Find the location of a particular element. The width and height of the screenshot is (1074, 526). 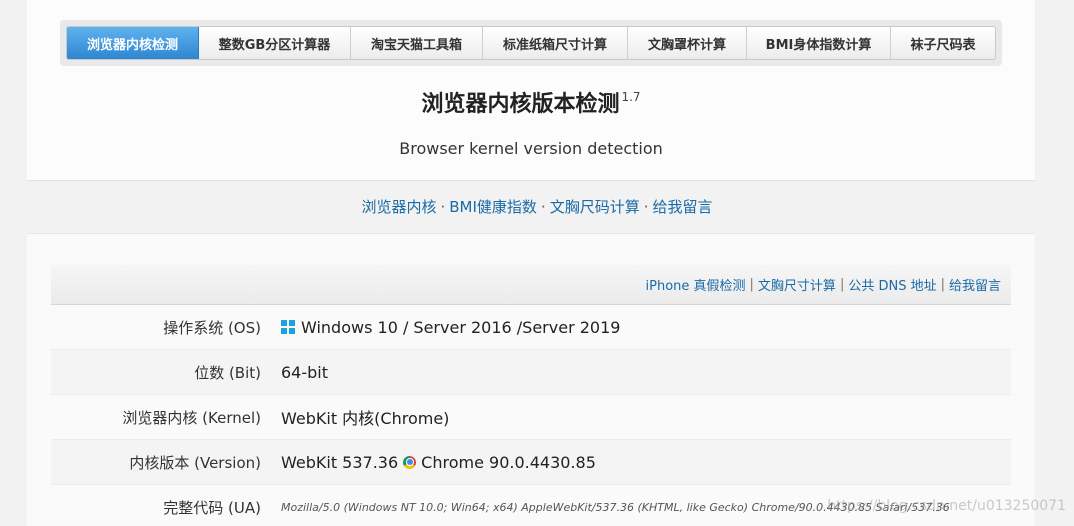

row-kernel: 浏览器内核 (Kernel) WebKit 内核(Chrome) is located at coordinates (531, 417).